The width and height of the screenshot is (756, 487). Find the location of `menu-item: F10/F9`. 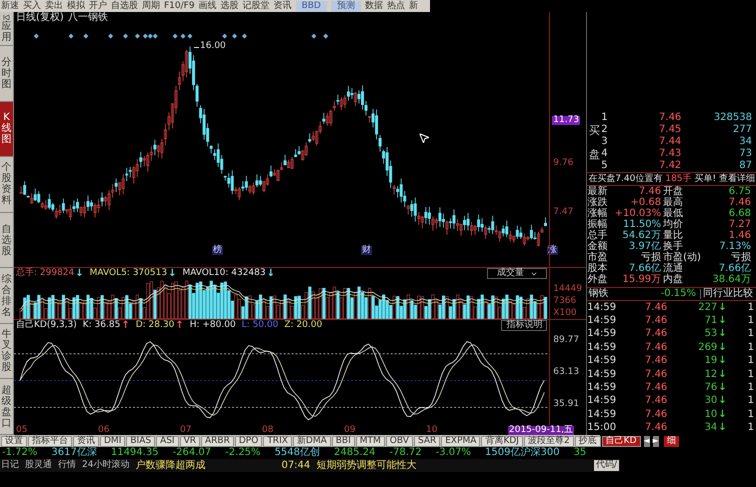

menu-item: F10/F9 is located at coordinates (179, 6).